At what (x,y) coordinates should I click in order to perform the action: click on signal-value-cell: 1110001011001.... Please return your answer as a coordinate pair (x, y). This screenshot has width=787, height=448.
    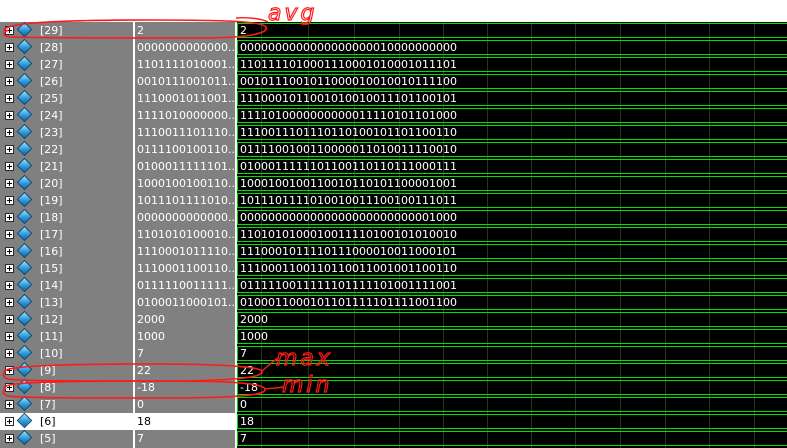
    Looking at the image, I should click on (185, 98).